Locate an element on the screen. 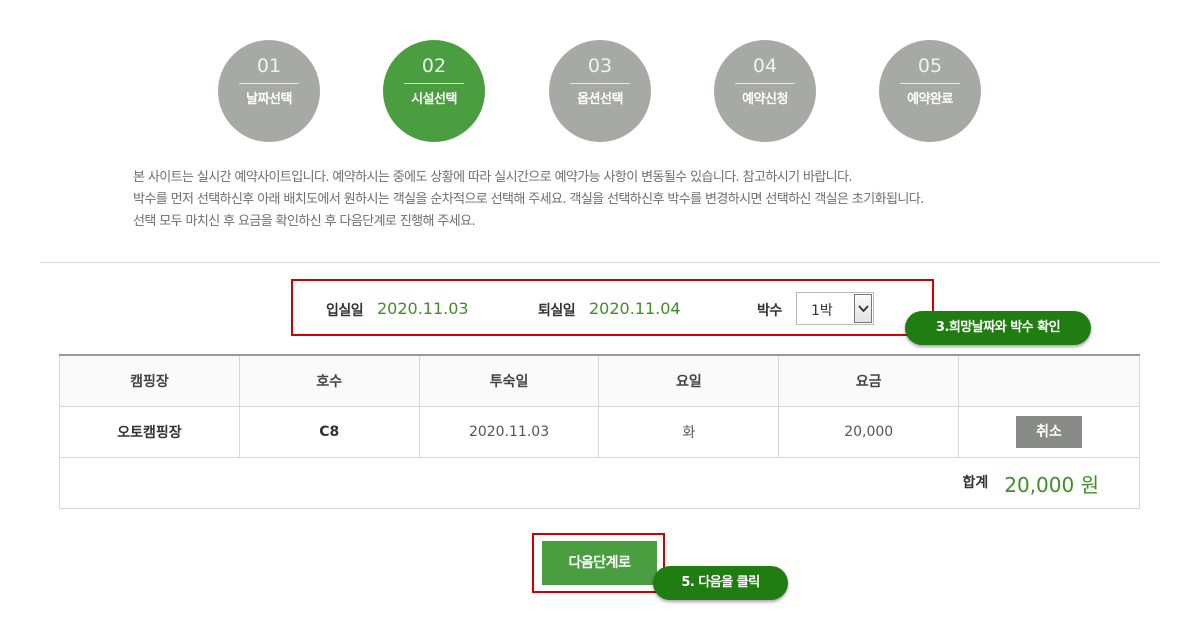  column-header: 요금 is located at coordinates (869, 380).